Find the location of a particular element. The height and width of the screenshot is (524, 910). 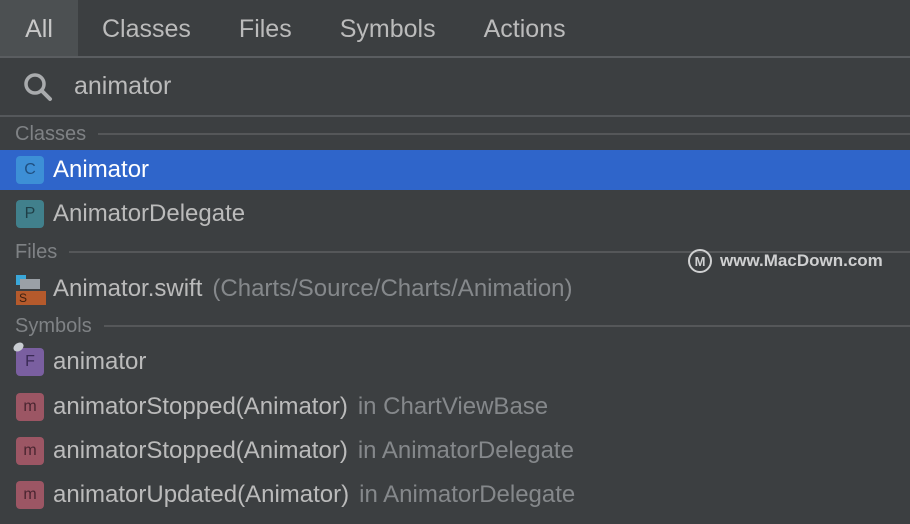

result-name: Animator is located at coordinates (101, 169).